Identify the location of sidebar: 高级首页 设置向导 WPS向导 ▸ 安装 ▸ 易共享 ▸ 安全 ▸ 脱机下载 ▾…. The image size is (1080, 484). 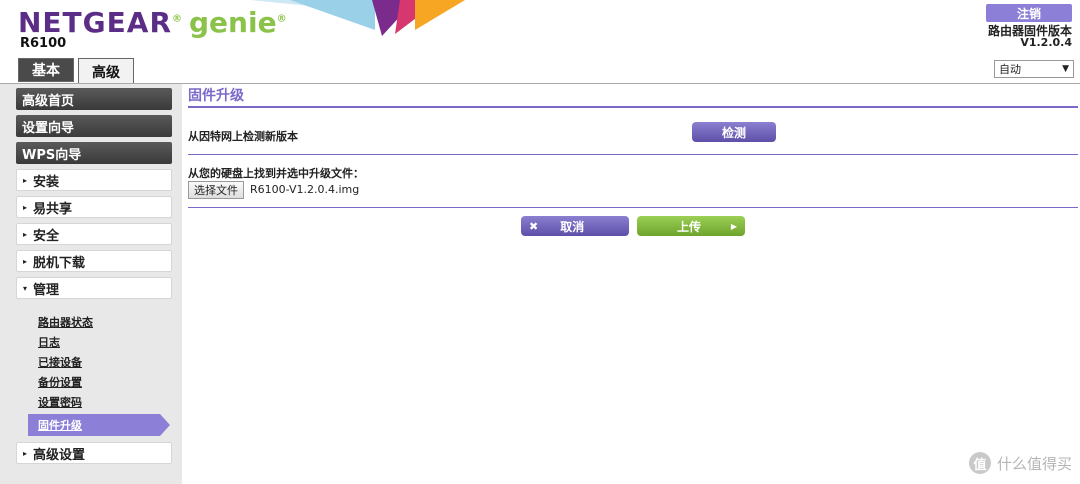
(91, 284).